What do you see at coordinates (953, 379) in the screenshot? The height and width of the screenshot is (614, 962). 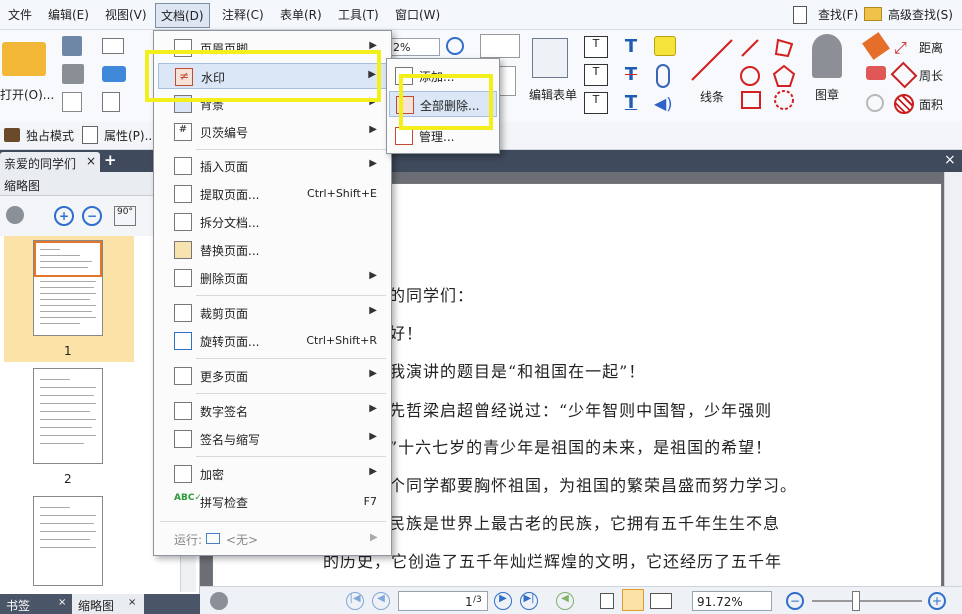 I see `document-scrollbar` at bounding box center [953, 379].